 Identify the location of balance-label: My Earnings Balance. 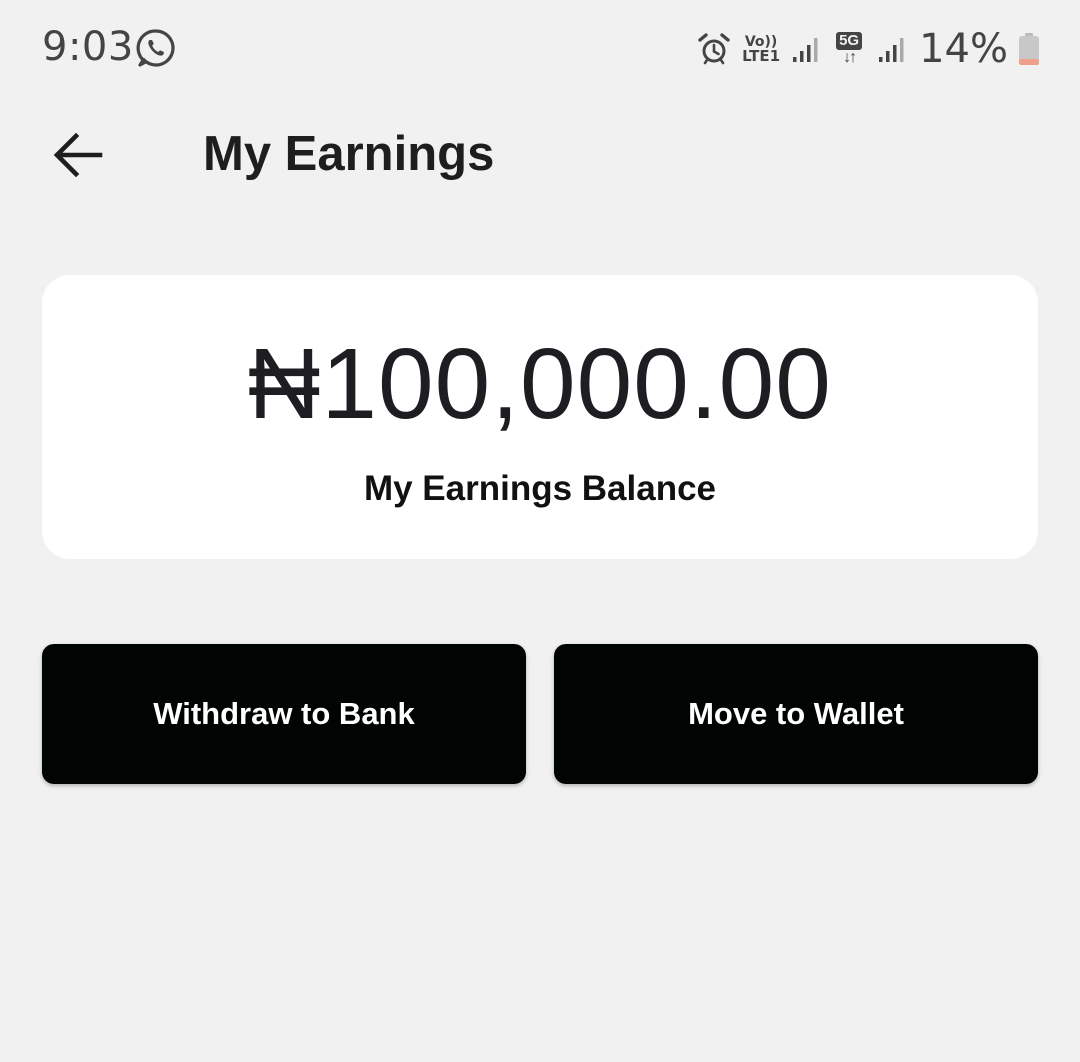
(540, 488).